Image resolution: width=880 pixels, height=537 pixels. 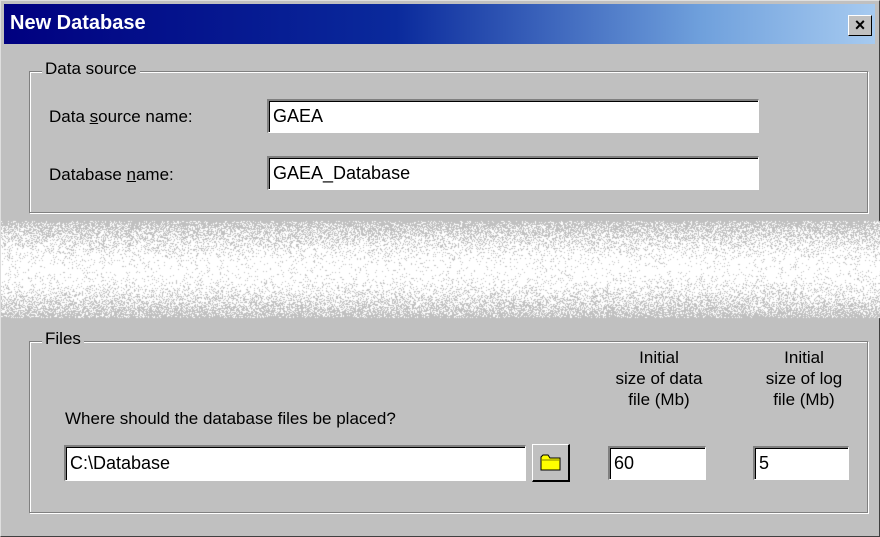 I want to click on database-name-input, so click(x=513, y=173).